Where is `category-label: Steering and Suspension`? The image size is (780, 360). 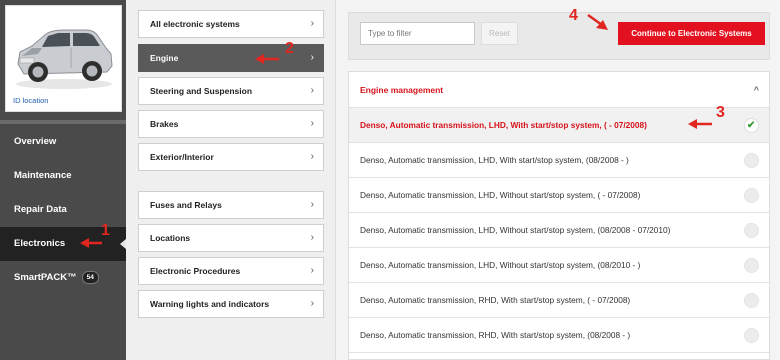
category-label: Steering and Suspension is located at coordinates (201, 91).